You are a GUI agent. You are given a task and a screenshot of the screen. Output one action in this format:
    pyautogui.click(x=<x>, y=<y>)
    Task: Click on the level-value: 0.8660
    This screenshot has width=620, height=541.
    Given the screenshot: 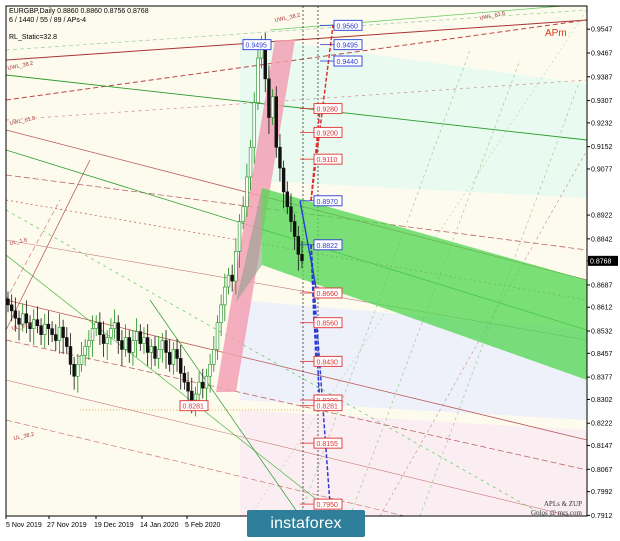 What is the action you would take?
    pyautogui.click(x=328, y=294)
    